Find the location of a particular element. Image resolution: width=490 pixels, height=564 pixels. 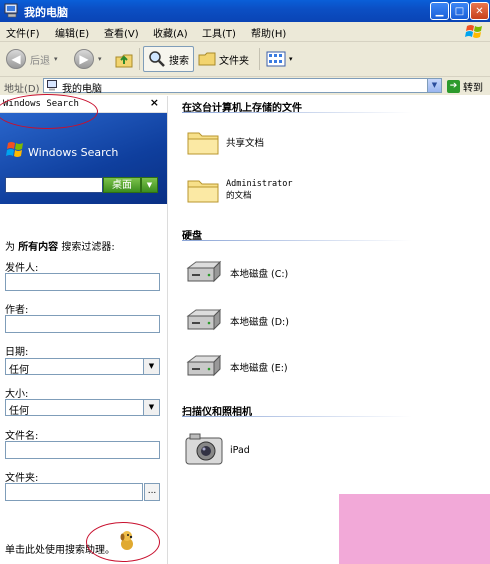

date-select: 任何 ▼ is located at coordinates (82, 367).